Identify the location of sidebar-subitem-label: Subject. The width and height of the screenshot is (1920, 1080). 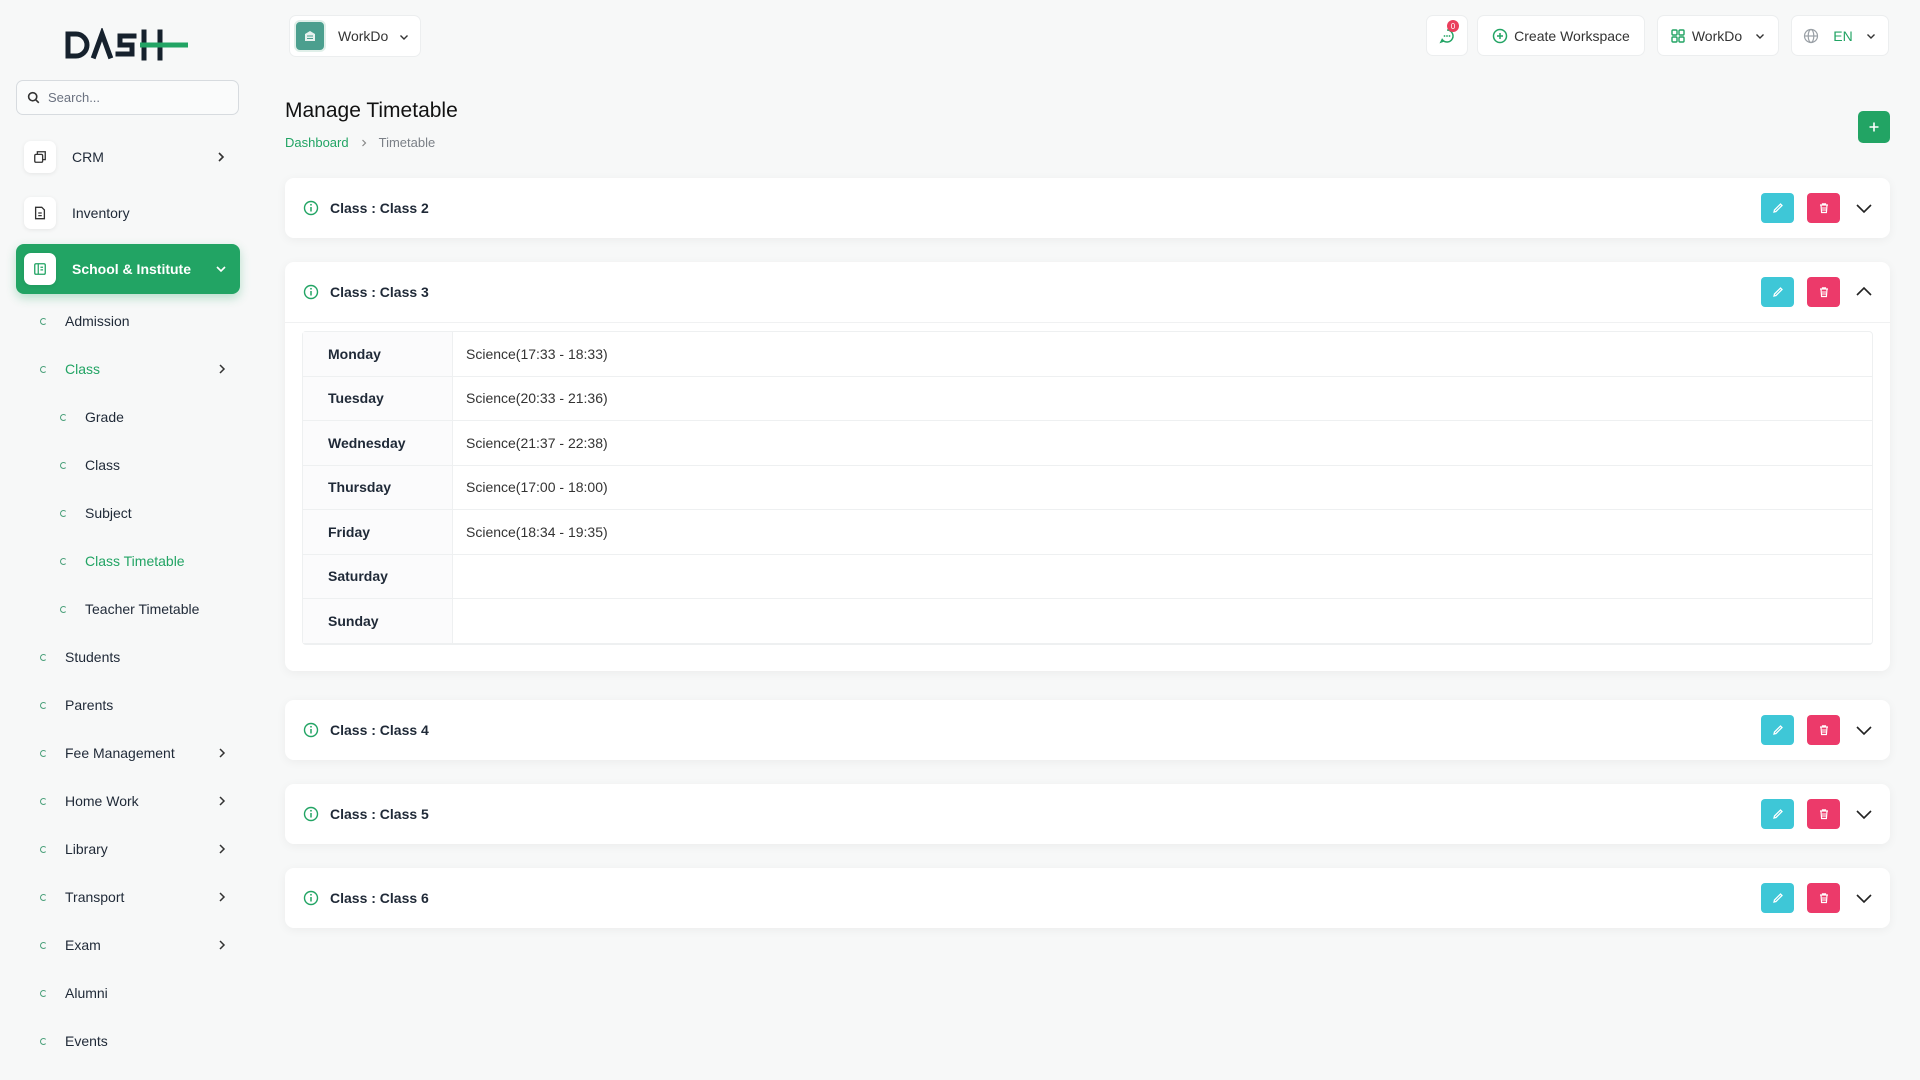
(108, 513).